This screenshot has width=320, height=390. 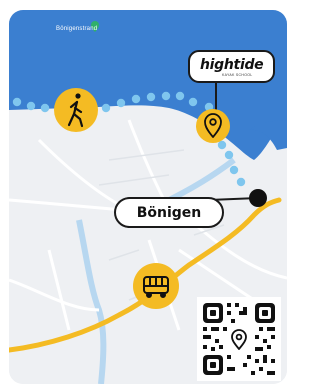 What do you see at coordinates (213, 126) in the screenshot?
I see `pin-marker` at bounding box center [213, 126].